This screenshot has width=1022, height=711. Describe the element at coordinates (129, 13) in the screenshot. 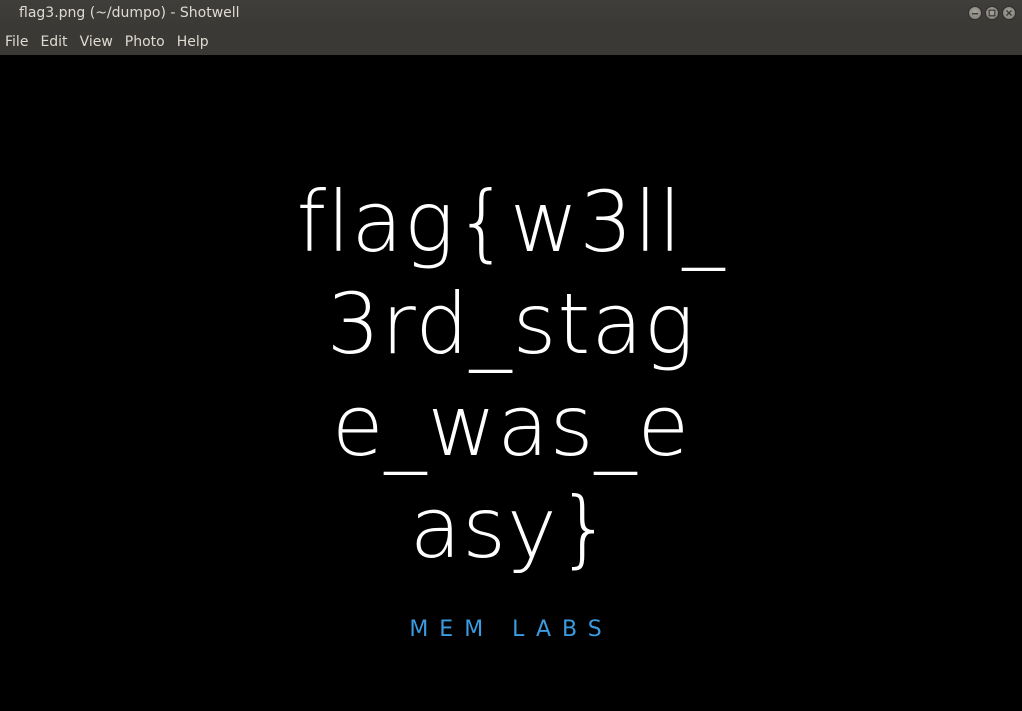

I see `window-title: flag3.png (~/dumpo) - Shotwell` at that location.